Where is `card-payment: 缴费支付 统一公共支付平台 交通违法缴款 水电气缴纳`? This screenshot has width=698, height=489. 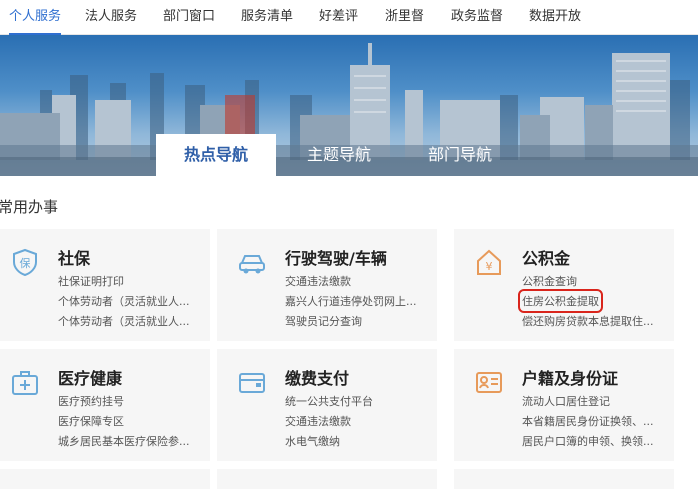 card-payment: 缴费支付 统一公共支付平台 交通违法缴款 水电气缴纳 is located at coordinates (327, 405).